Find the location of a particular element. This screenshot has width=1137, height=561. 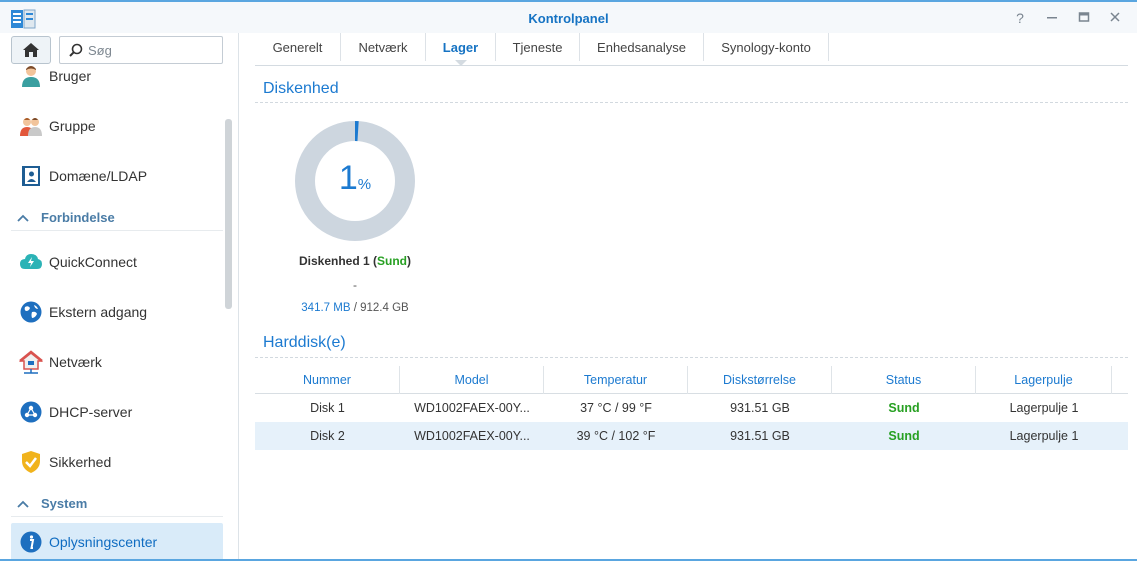

section-title-volume: Diskenhed is located at coordinates (301, 88).